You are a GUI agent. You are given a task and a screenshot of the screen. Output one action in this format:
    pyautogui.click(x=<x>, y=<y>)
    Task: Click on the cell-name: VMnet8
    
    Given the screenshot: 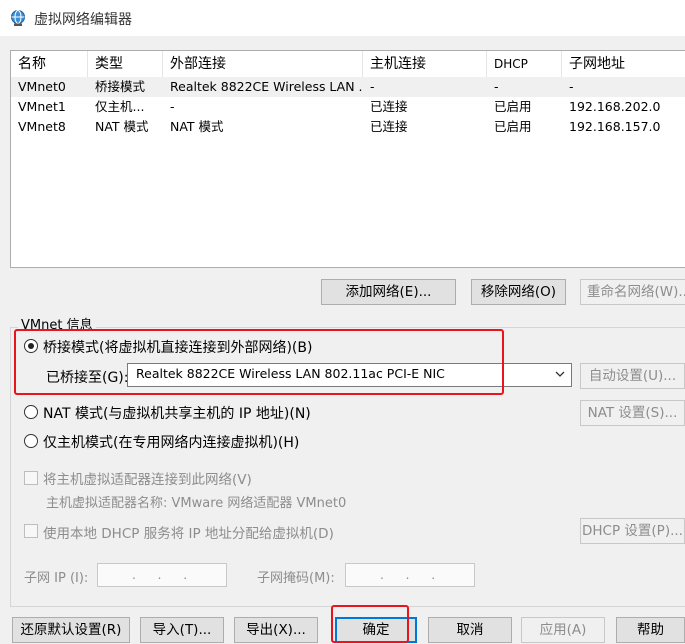 What is the action you would take?
    pyautogui.click(x=42, y=126)
    